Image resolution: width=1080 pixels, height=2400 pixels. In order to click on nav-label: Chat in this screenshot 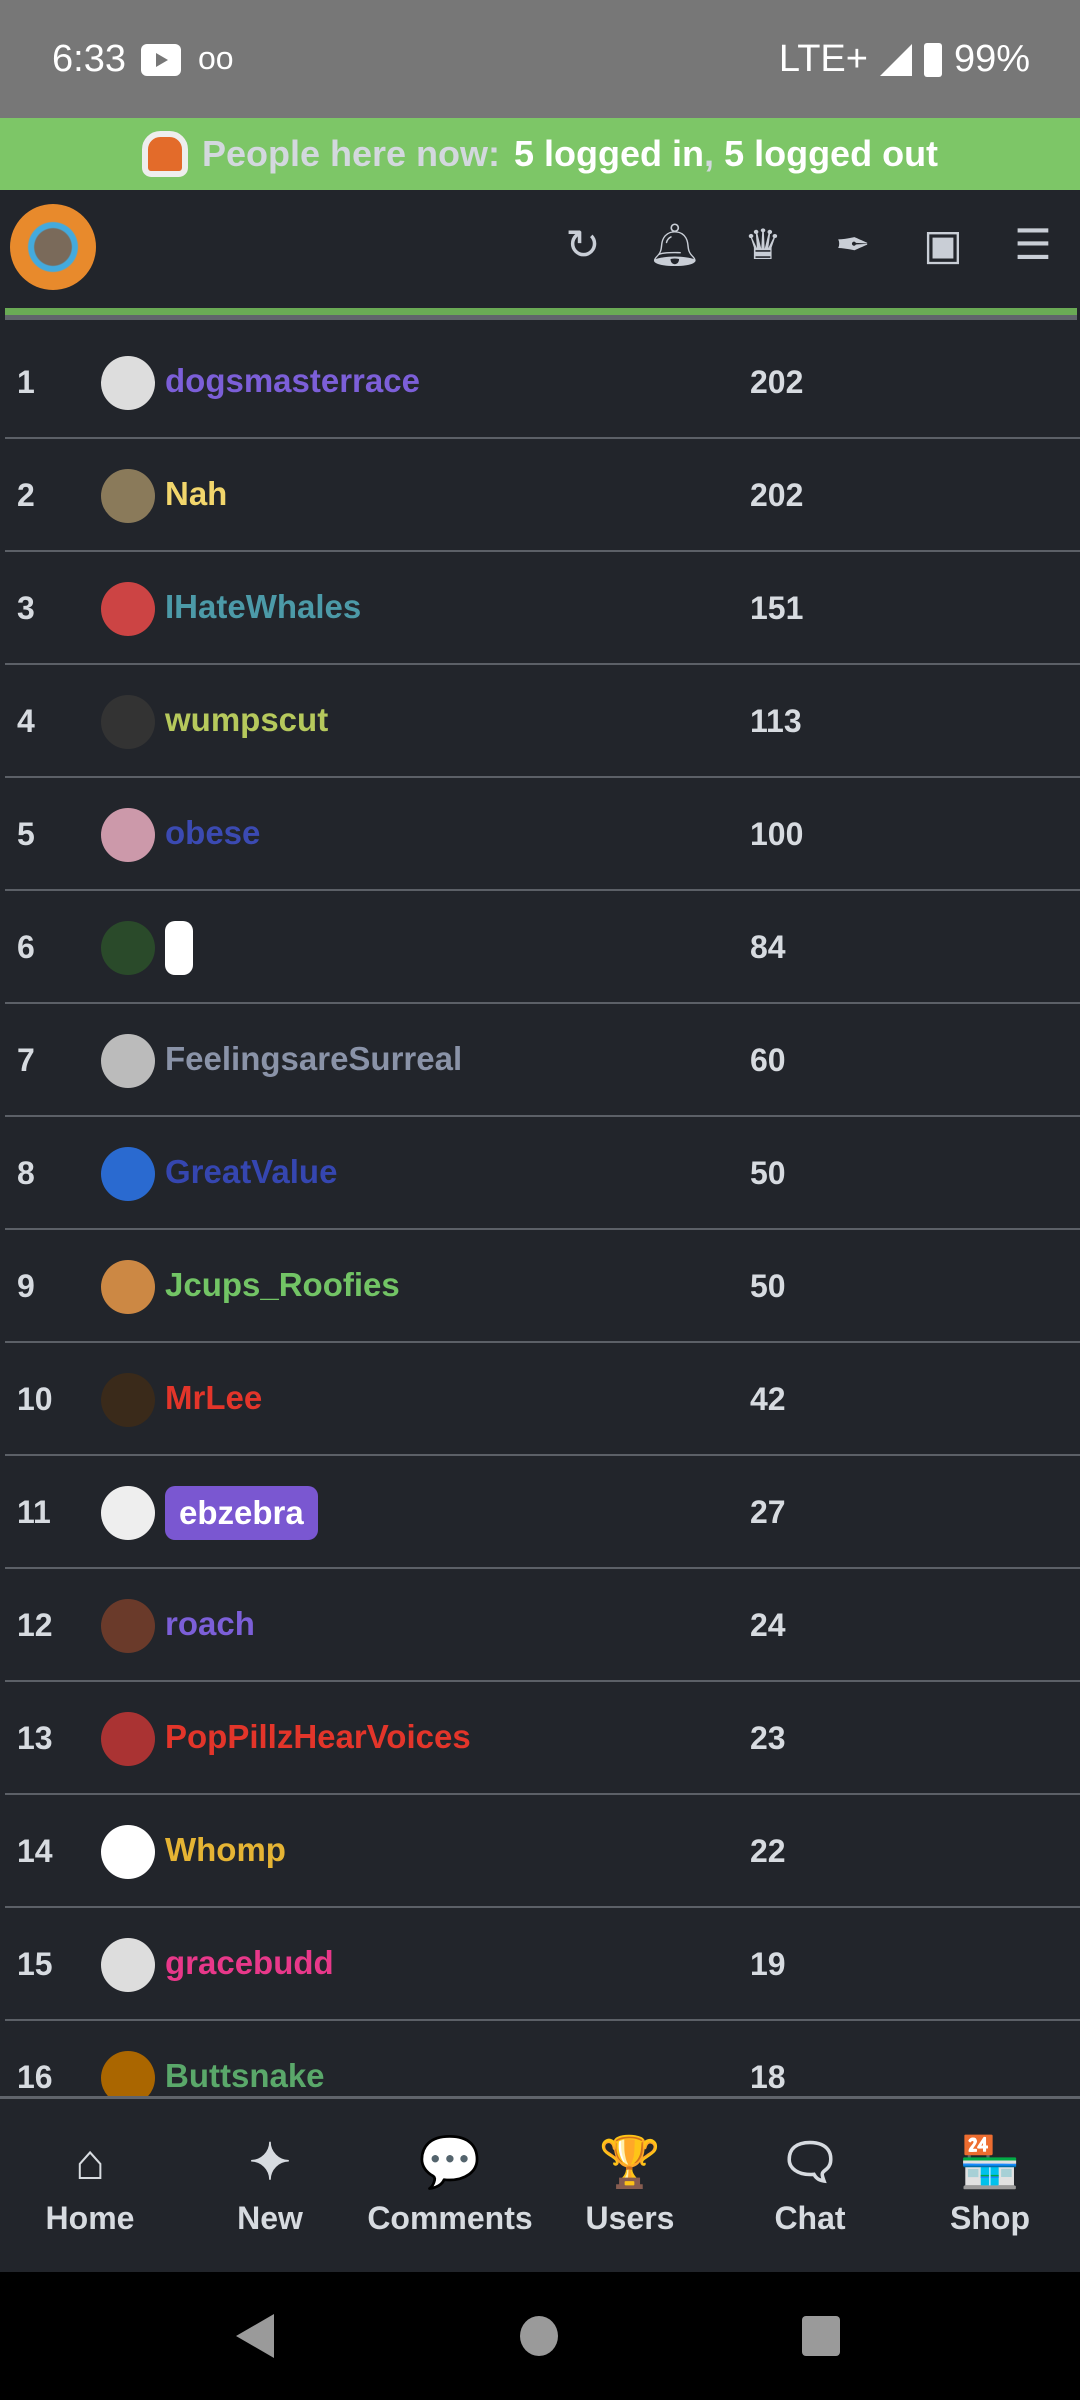, I will do `click(810, 2218)`.